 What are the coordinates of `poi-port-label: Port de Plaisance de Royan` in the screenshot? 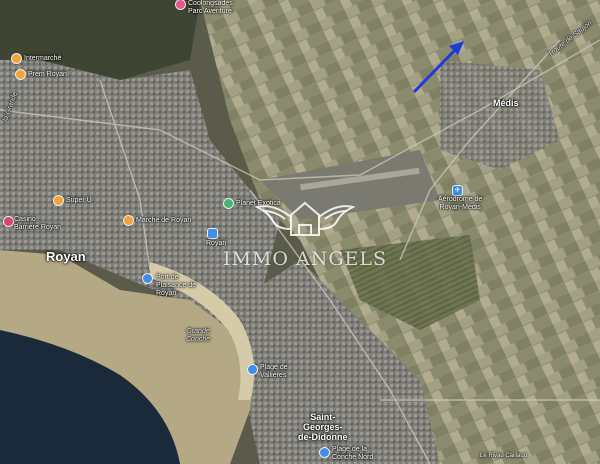 It's located at (176, 286).